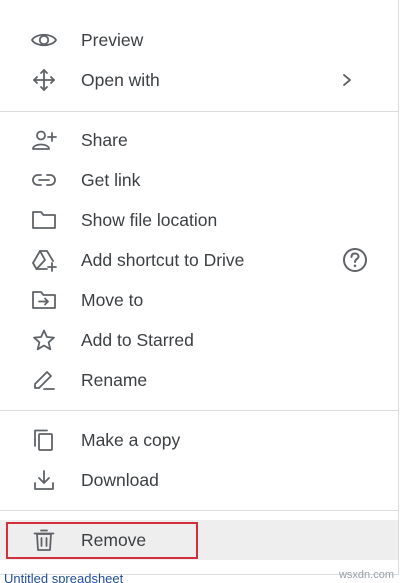 The image size is (400, 583). Describe the element at coordinates (44, 260) in the screenshot. I see `drive-add-icon` at that location.